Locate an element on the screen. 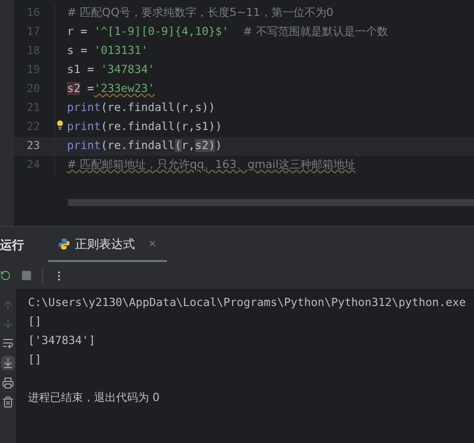  python-icon is located at coordinates (64, 244).